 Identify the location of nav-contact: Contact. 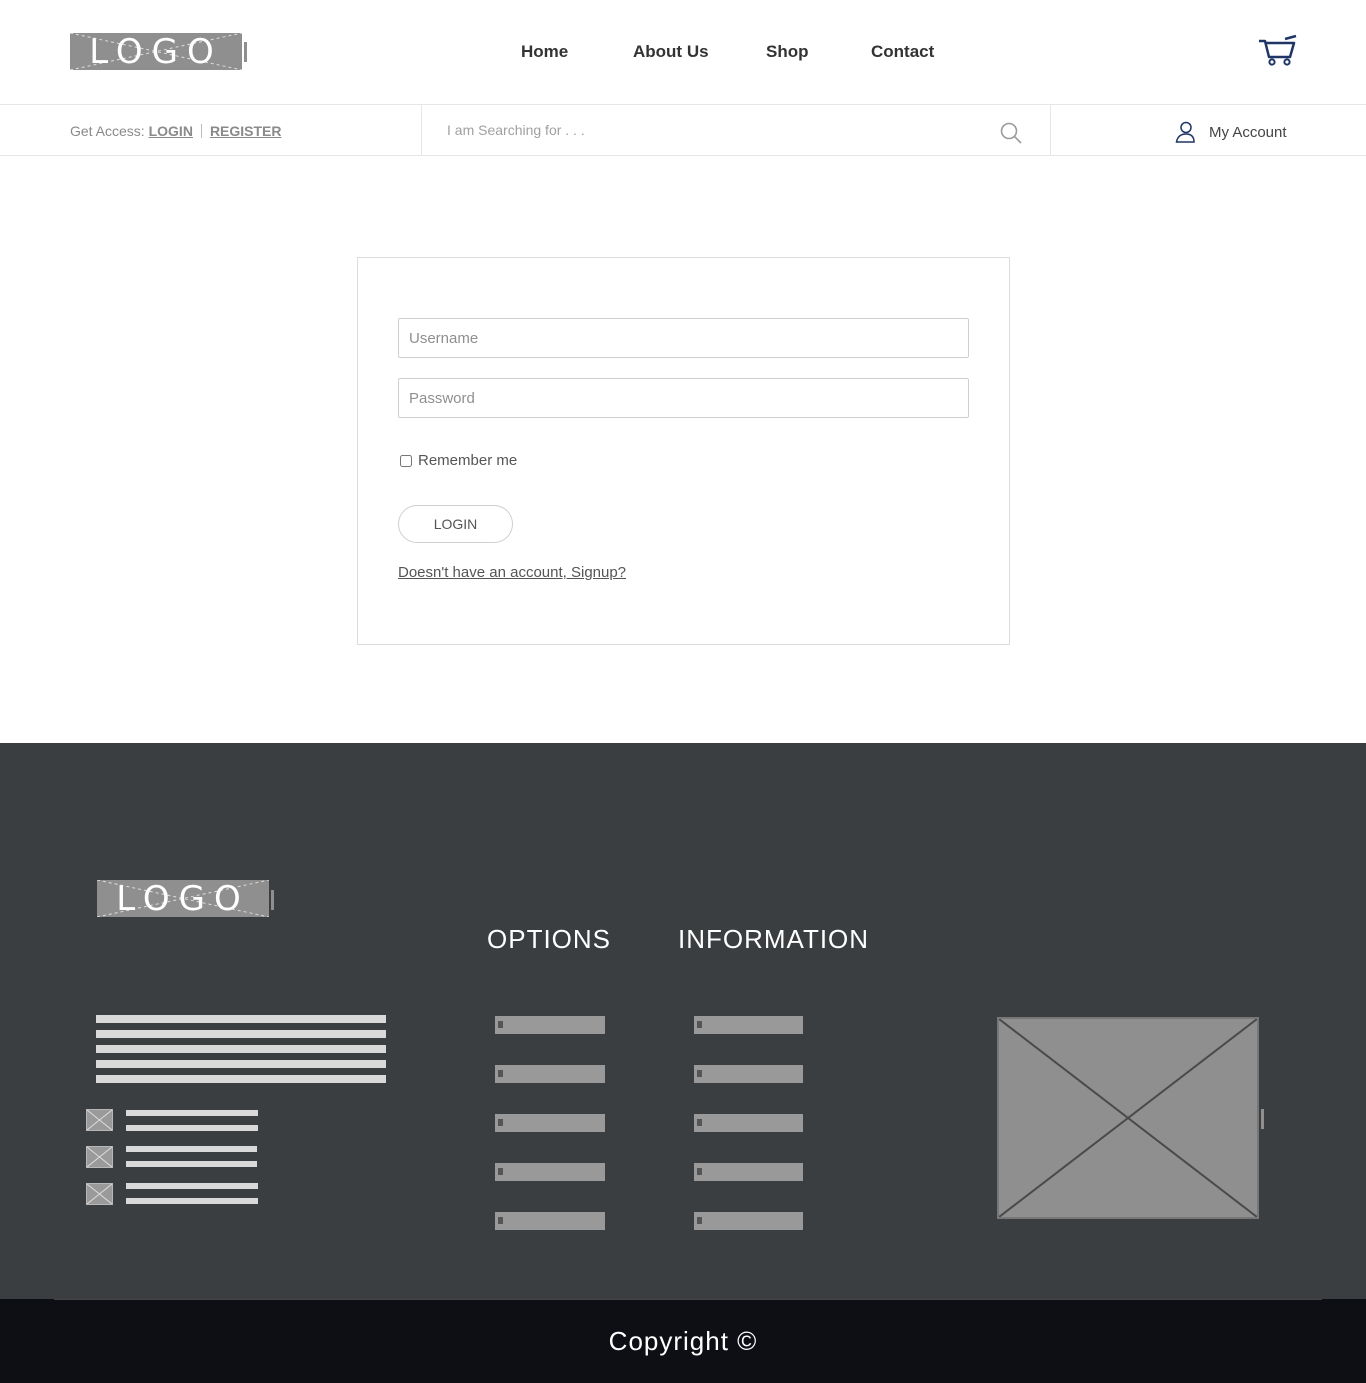
(902, 52).